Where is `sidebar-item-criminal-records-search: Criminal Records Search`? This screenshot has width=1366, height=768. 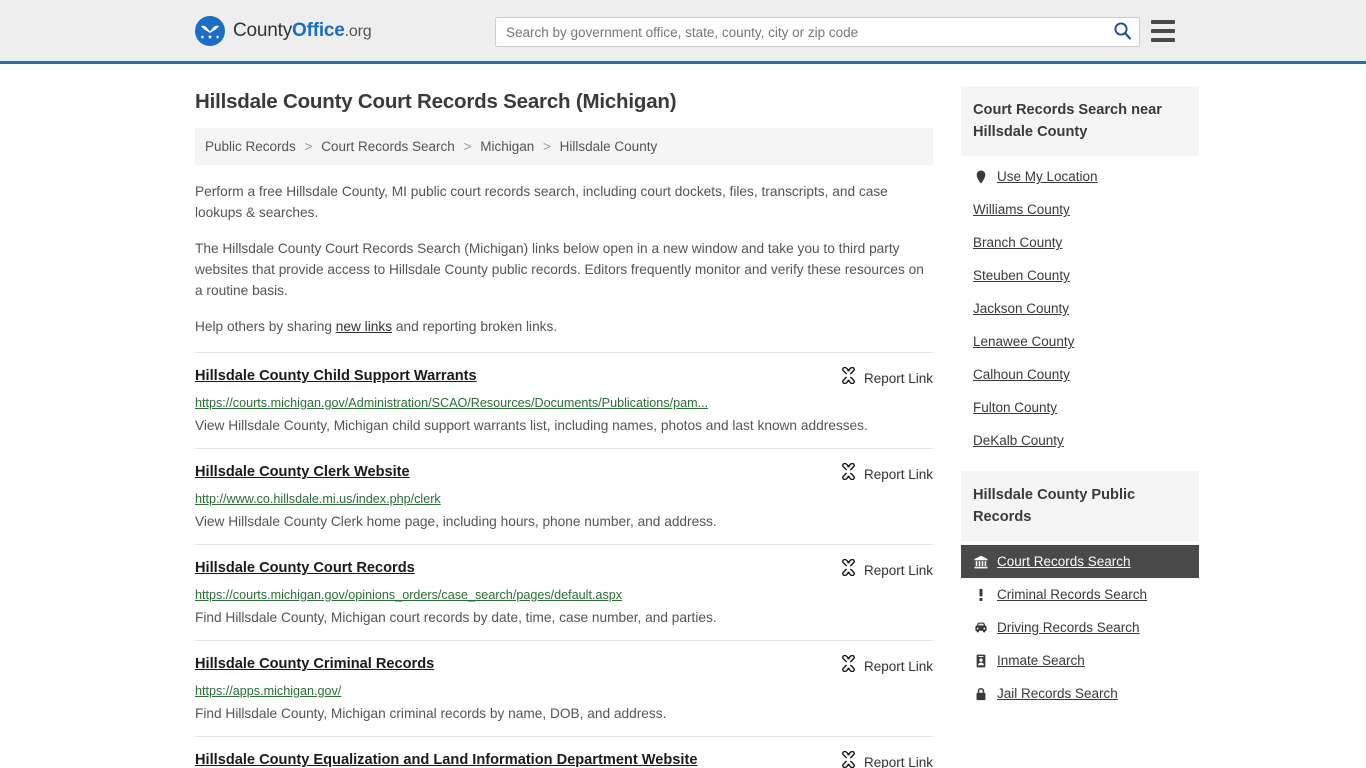
sidebar-item-criminal-records-search: Criminal Records Search is located at coordinates (1080, 594).